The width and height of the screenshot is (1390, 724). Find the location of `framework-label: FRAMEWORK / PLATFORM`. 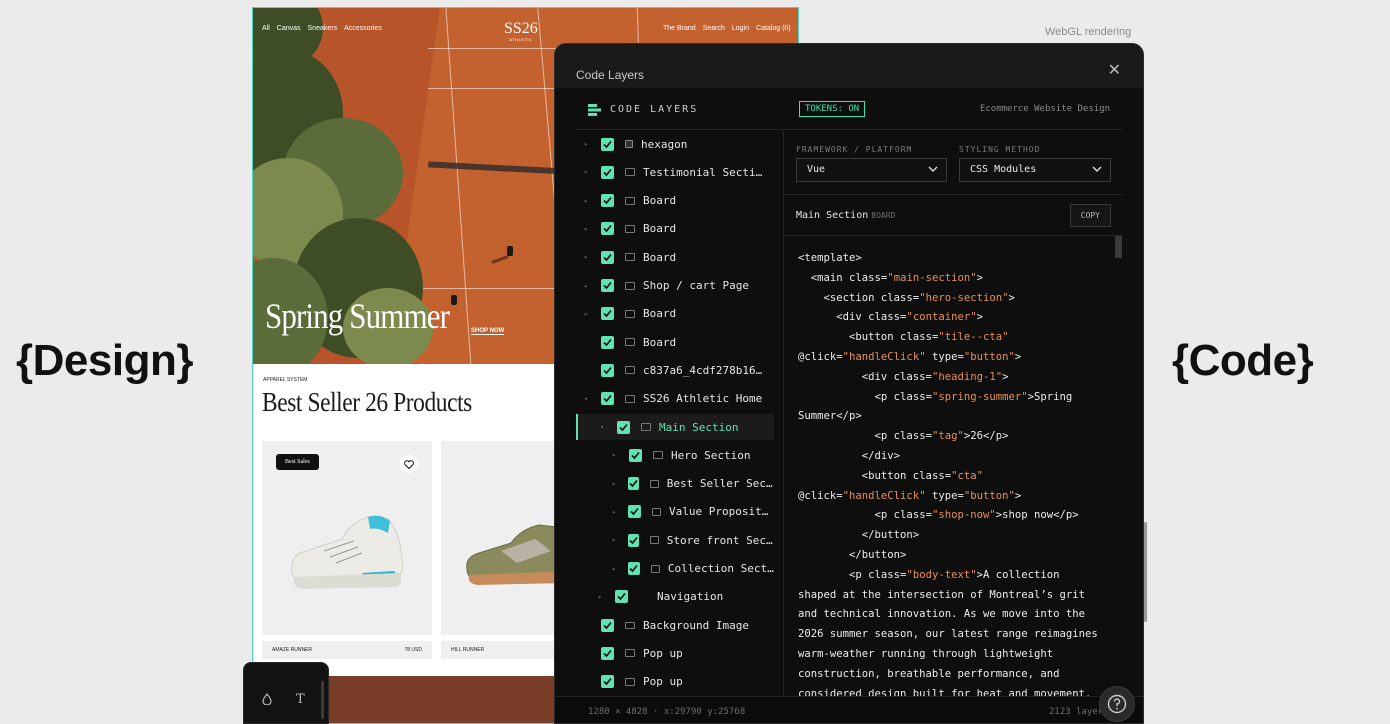

framework-label: FRAMEWORK / PLATFORM is located at coordinates (854, 149).